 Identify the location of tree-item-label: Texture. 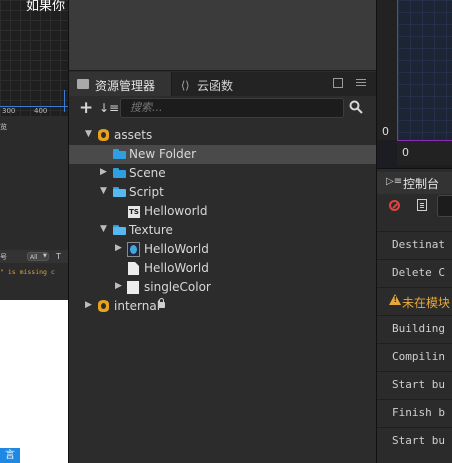
(151, 230).